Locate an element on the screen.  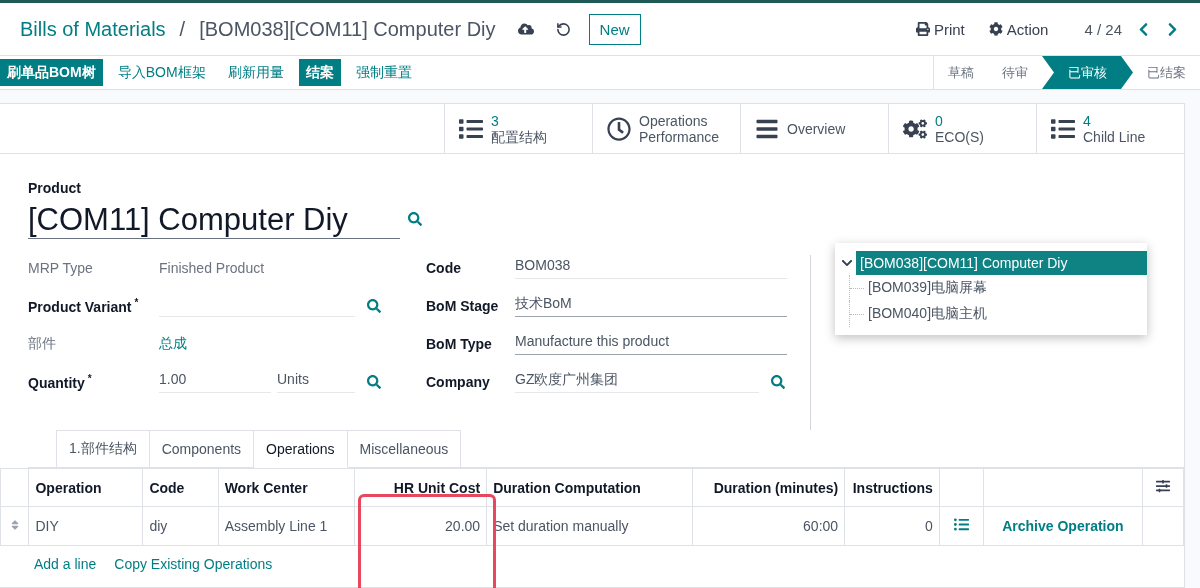
table-cell: DIY is located at coordinates (85, 526).